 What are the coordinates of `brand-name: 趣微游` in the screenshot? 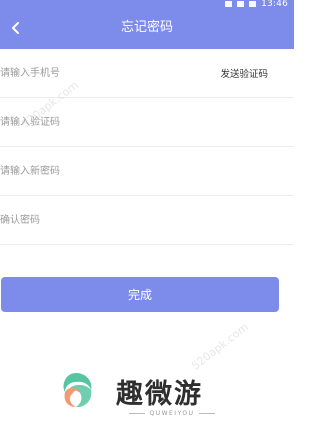 It's located at (159, 394).